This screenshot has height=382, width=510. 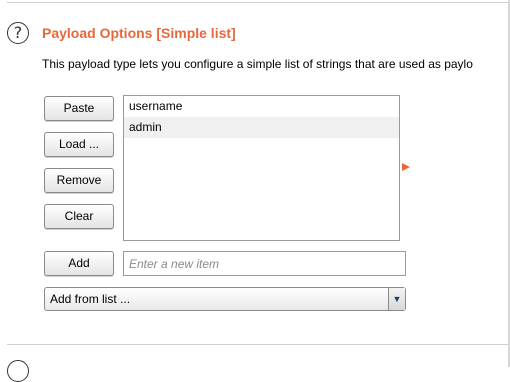 What do you see at coordinates (264, 263) in the screenshot?
I see `new-item-input` at bounding box center [264, 263].